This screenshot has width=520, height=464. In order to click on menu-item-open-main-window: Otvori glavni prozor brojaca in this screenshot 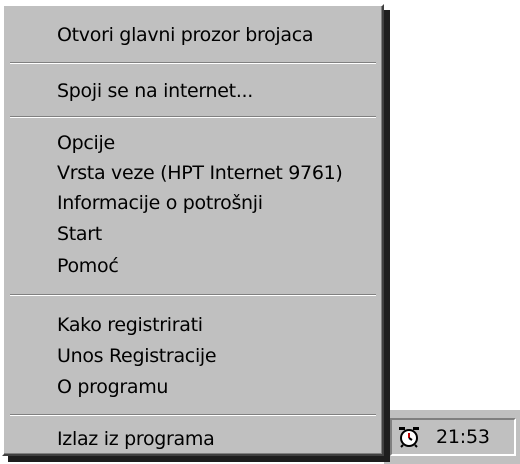, I will do `click(185, 35)`.